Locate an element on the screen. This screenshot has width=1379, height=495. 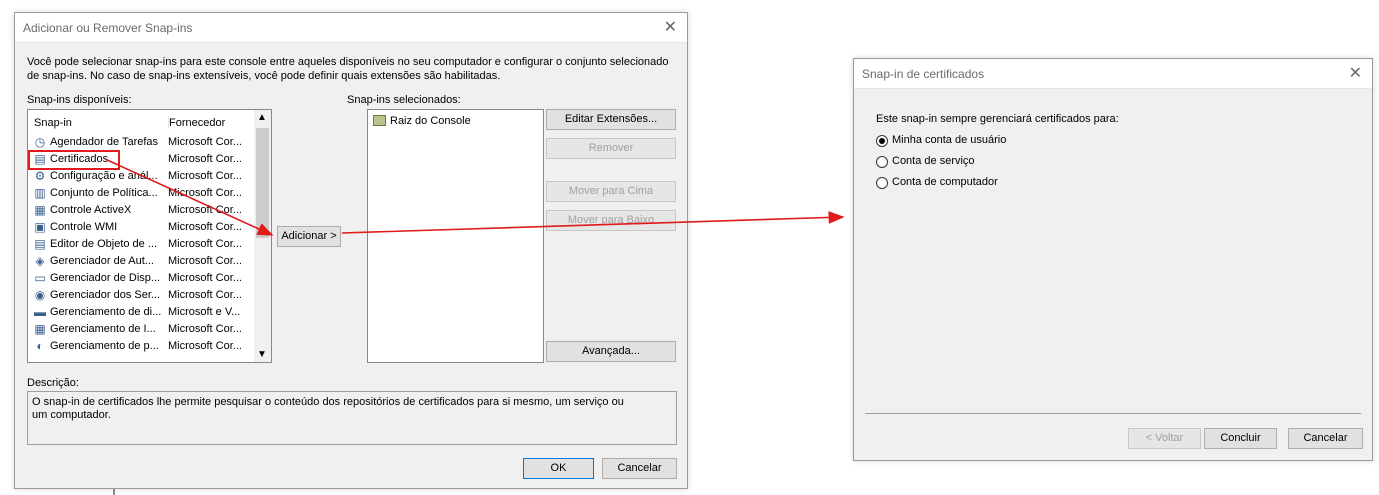
back-button: < Voltar is located at coordinates (1164, 438).